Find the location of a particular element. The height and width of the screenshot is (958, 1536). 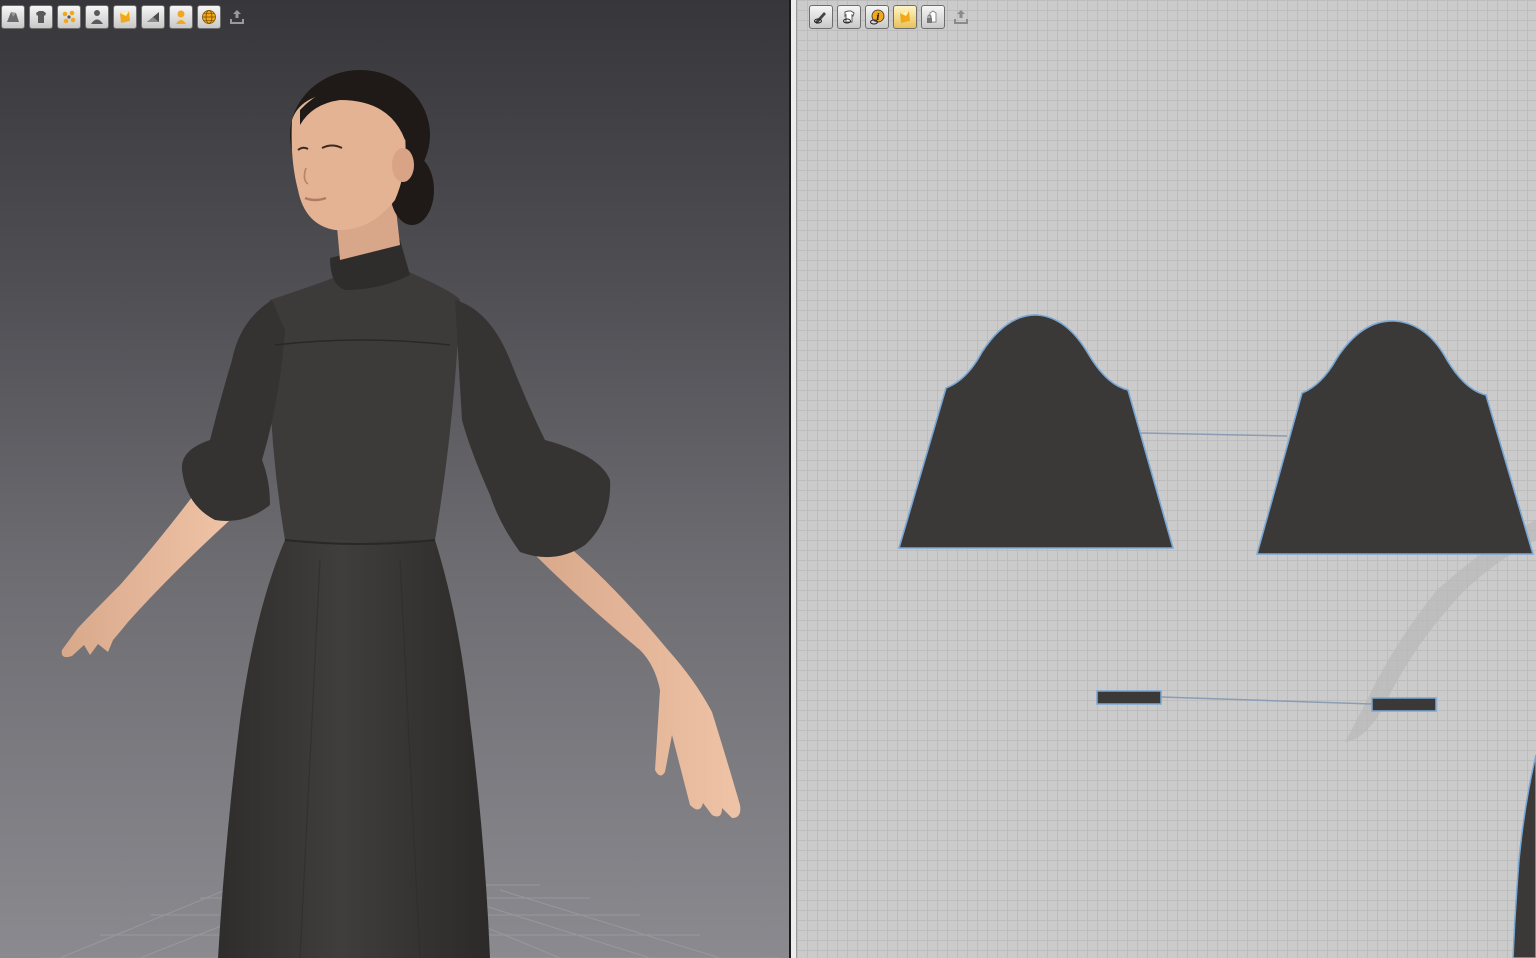

arrangement-points-icon is located at coordinates (69, 17).